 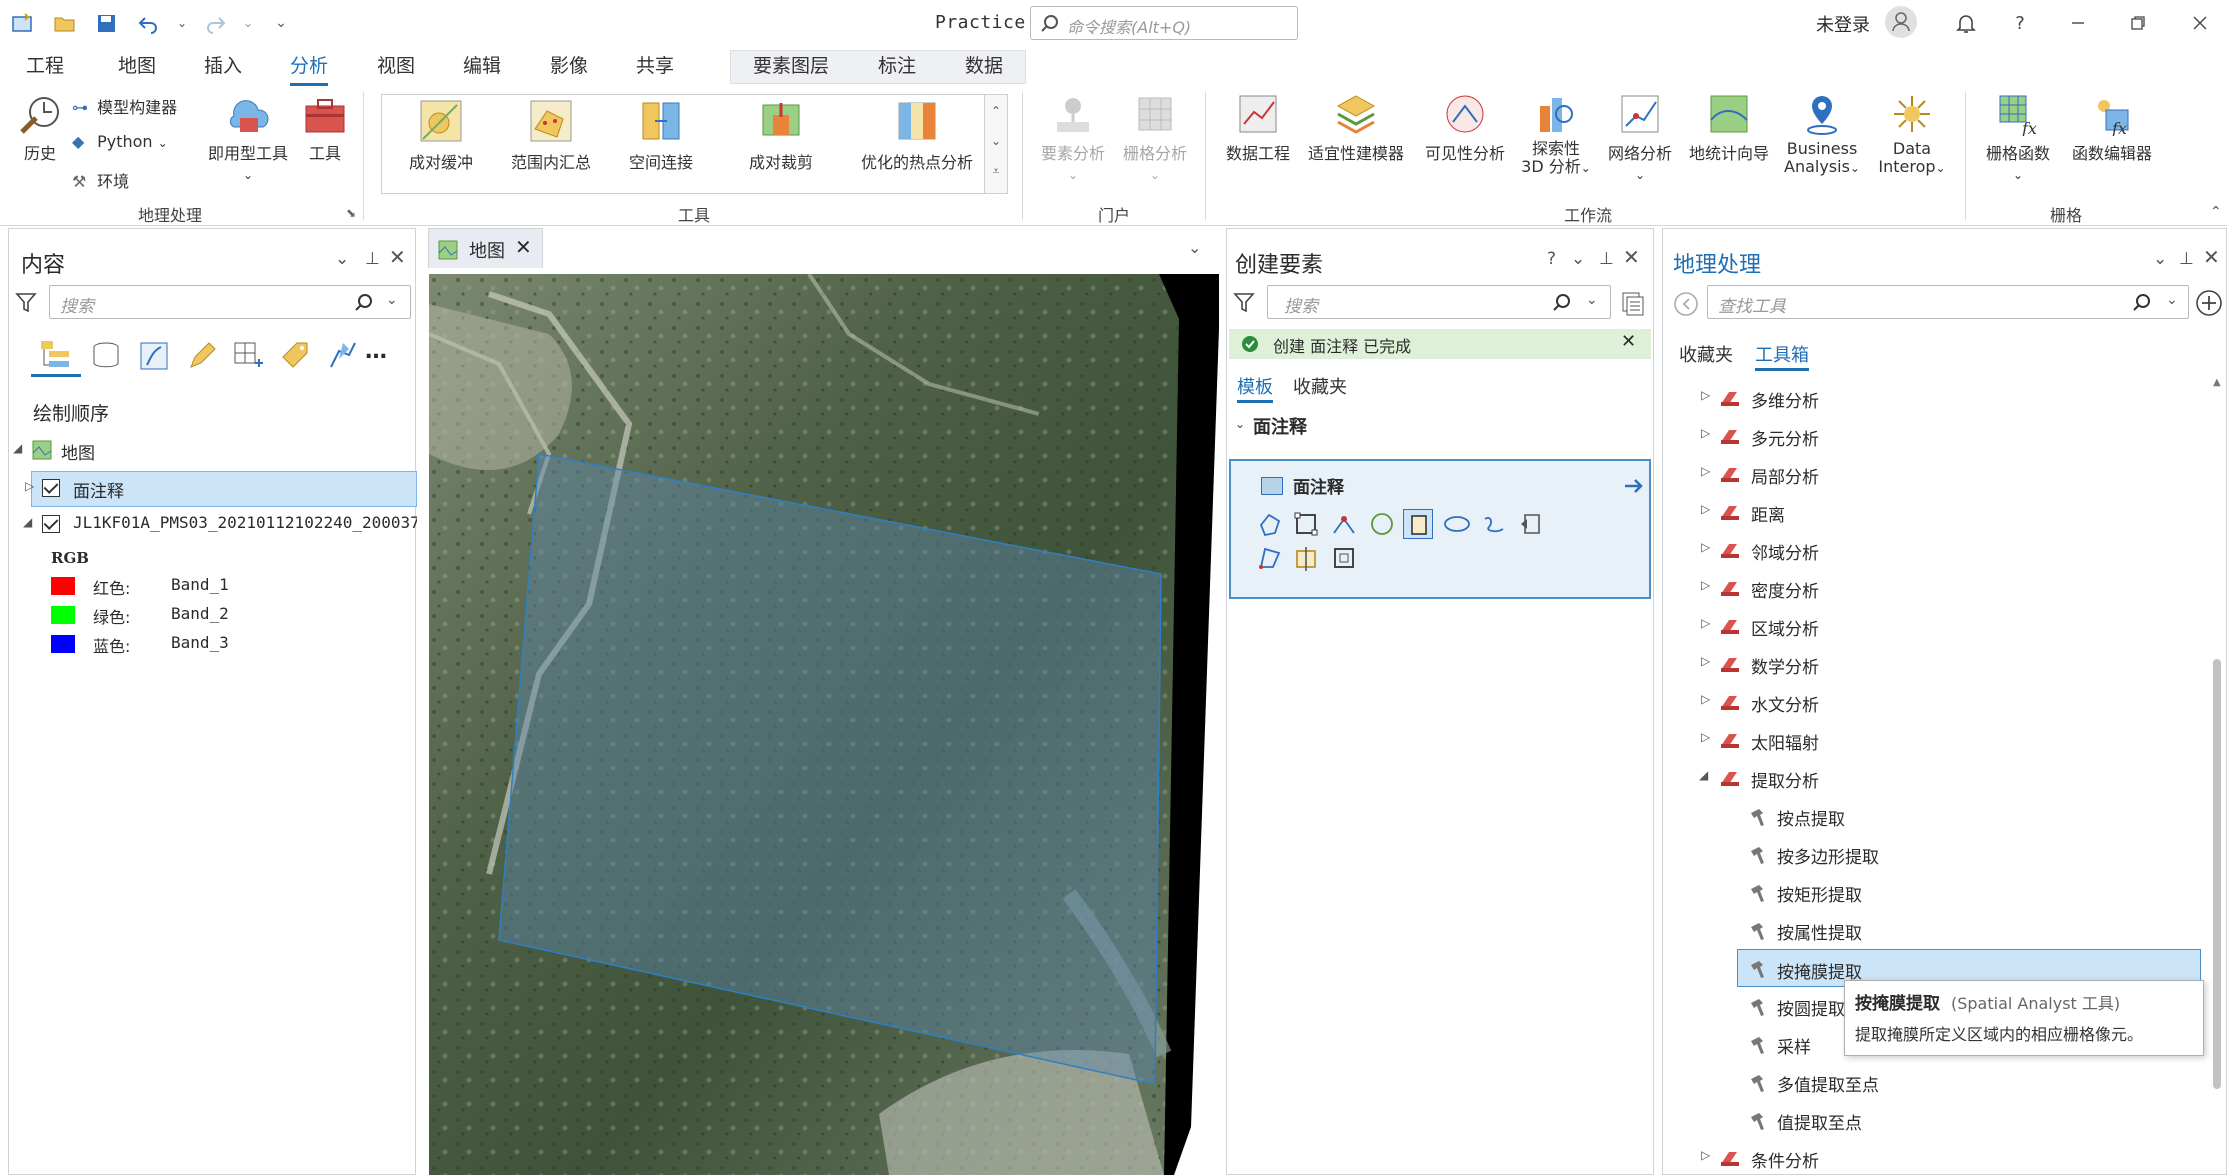 I want to click on close-tab-icon: ✕, so click(x=523, y=247).